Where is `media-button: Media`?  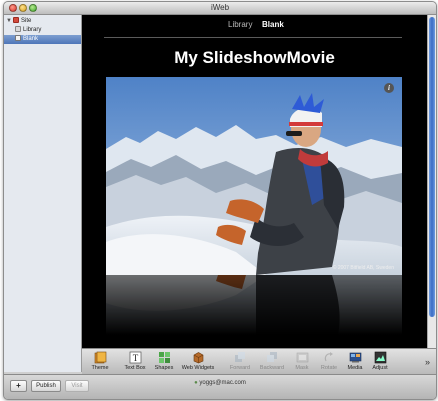 media-button: Media is located at coordinates (355, 361).